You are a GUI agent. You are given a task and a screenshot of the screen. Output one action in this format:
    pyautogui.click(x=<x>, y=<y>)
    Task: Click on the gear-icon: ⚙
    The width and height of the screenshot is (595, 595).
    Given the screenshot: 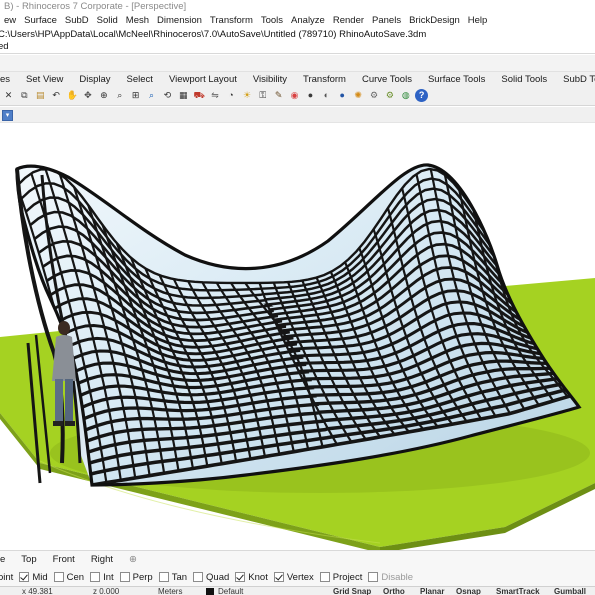 What is the action you would take?
    pyautogui.click(x=373, y=95)
    